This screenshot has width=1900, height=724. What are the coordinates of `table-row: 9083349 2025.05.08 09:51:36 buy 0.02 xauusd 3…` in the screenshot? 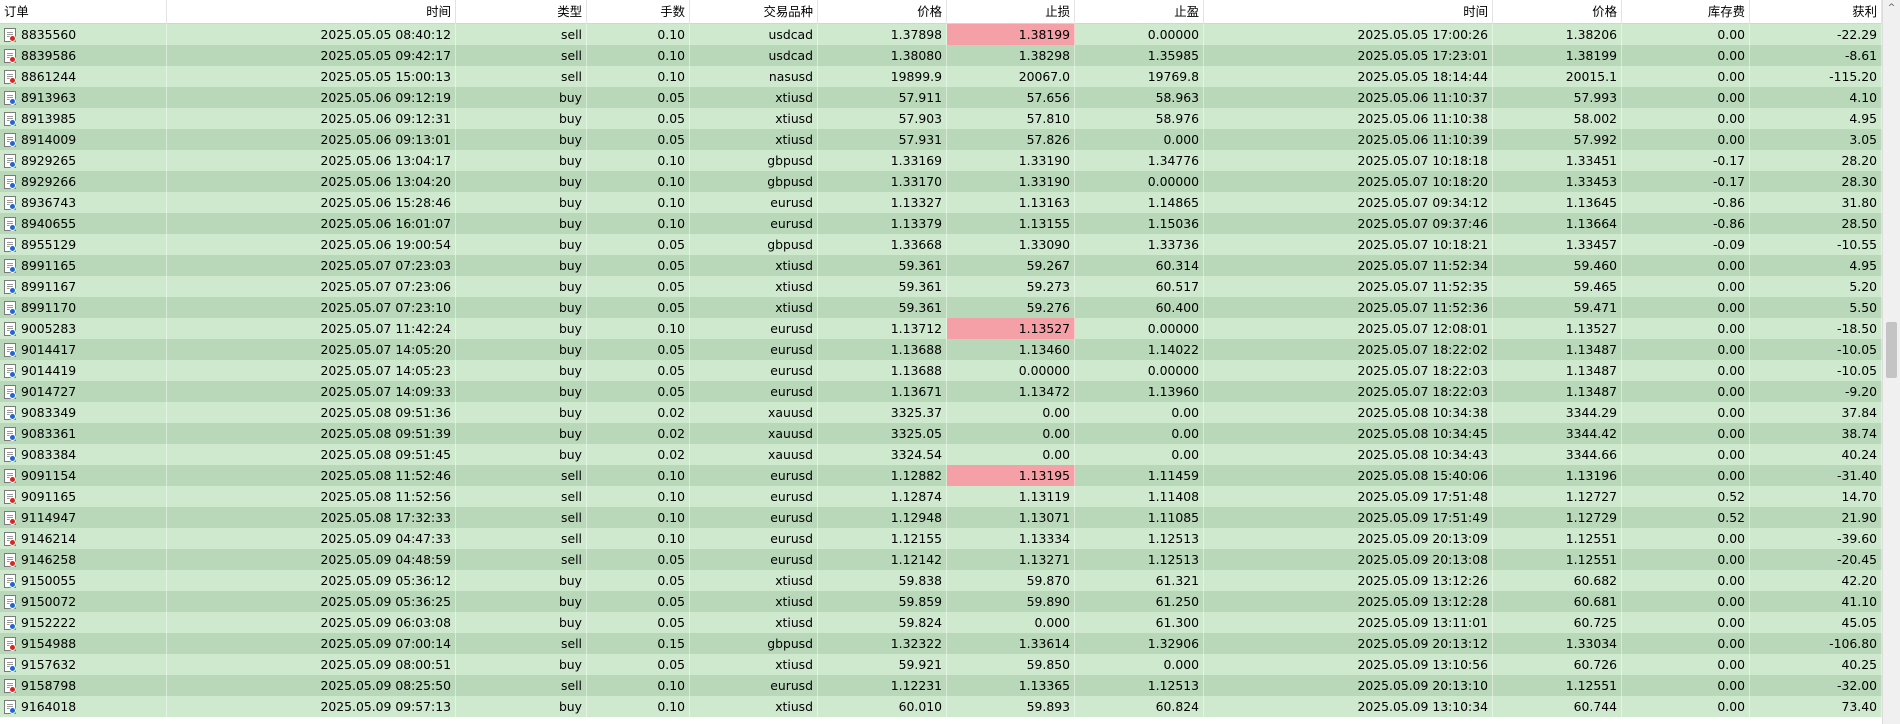 It's located at (941, 412).